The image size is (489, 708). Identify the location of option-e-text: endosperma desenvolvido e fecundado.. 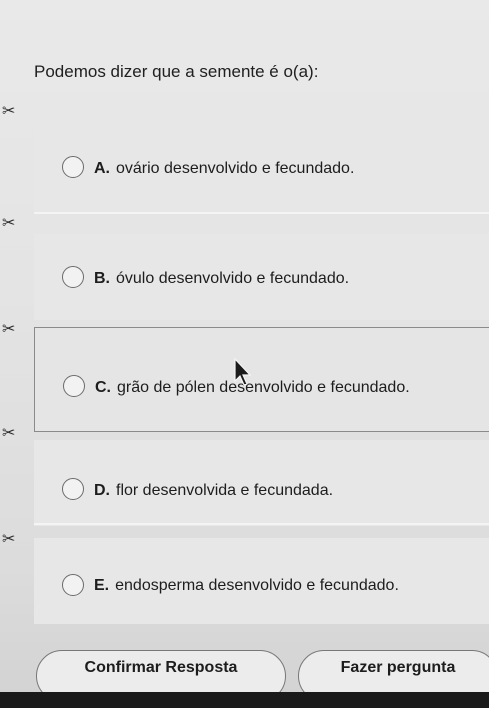
(257, 585).